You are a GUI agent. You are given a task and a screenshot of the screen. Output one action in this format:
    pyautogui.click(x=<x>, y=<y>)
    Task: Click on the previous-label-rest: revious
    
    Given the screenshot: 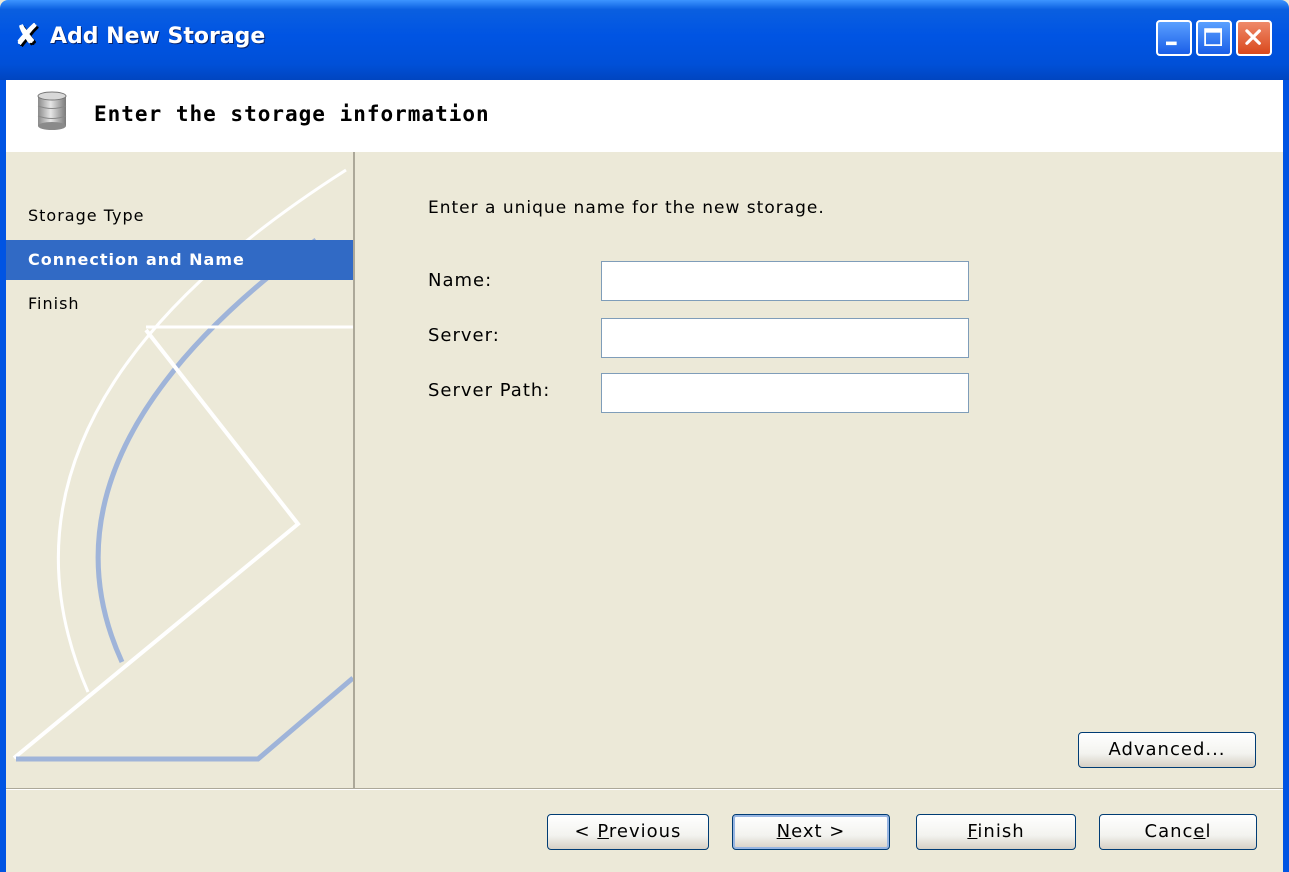 What is the action you would take?
    pyautogui.click(x=645, y=831)
    